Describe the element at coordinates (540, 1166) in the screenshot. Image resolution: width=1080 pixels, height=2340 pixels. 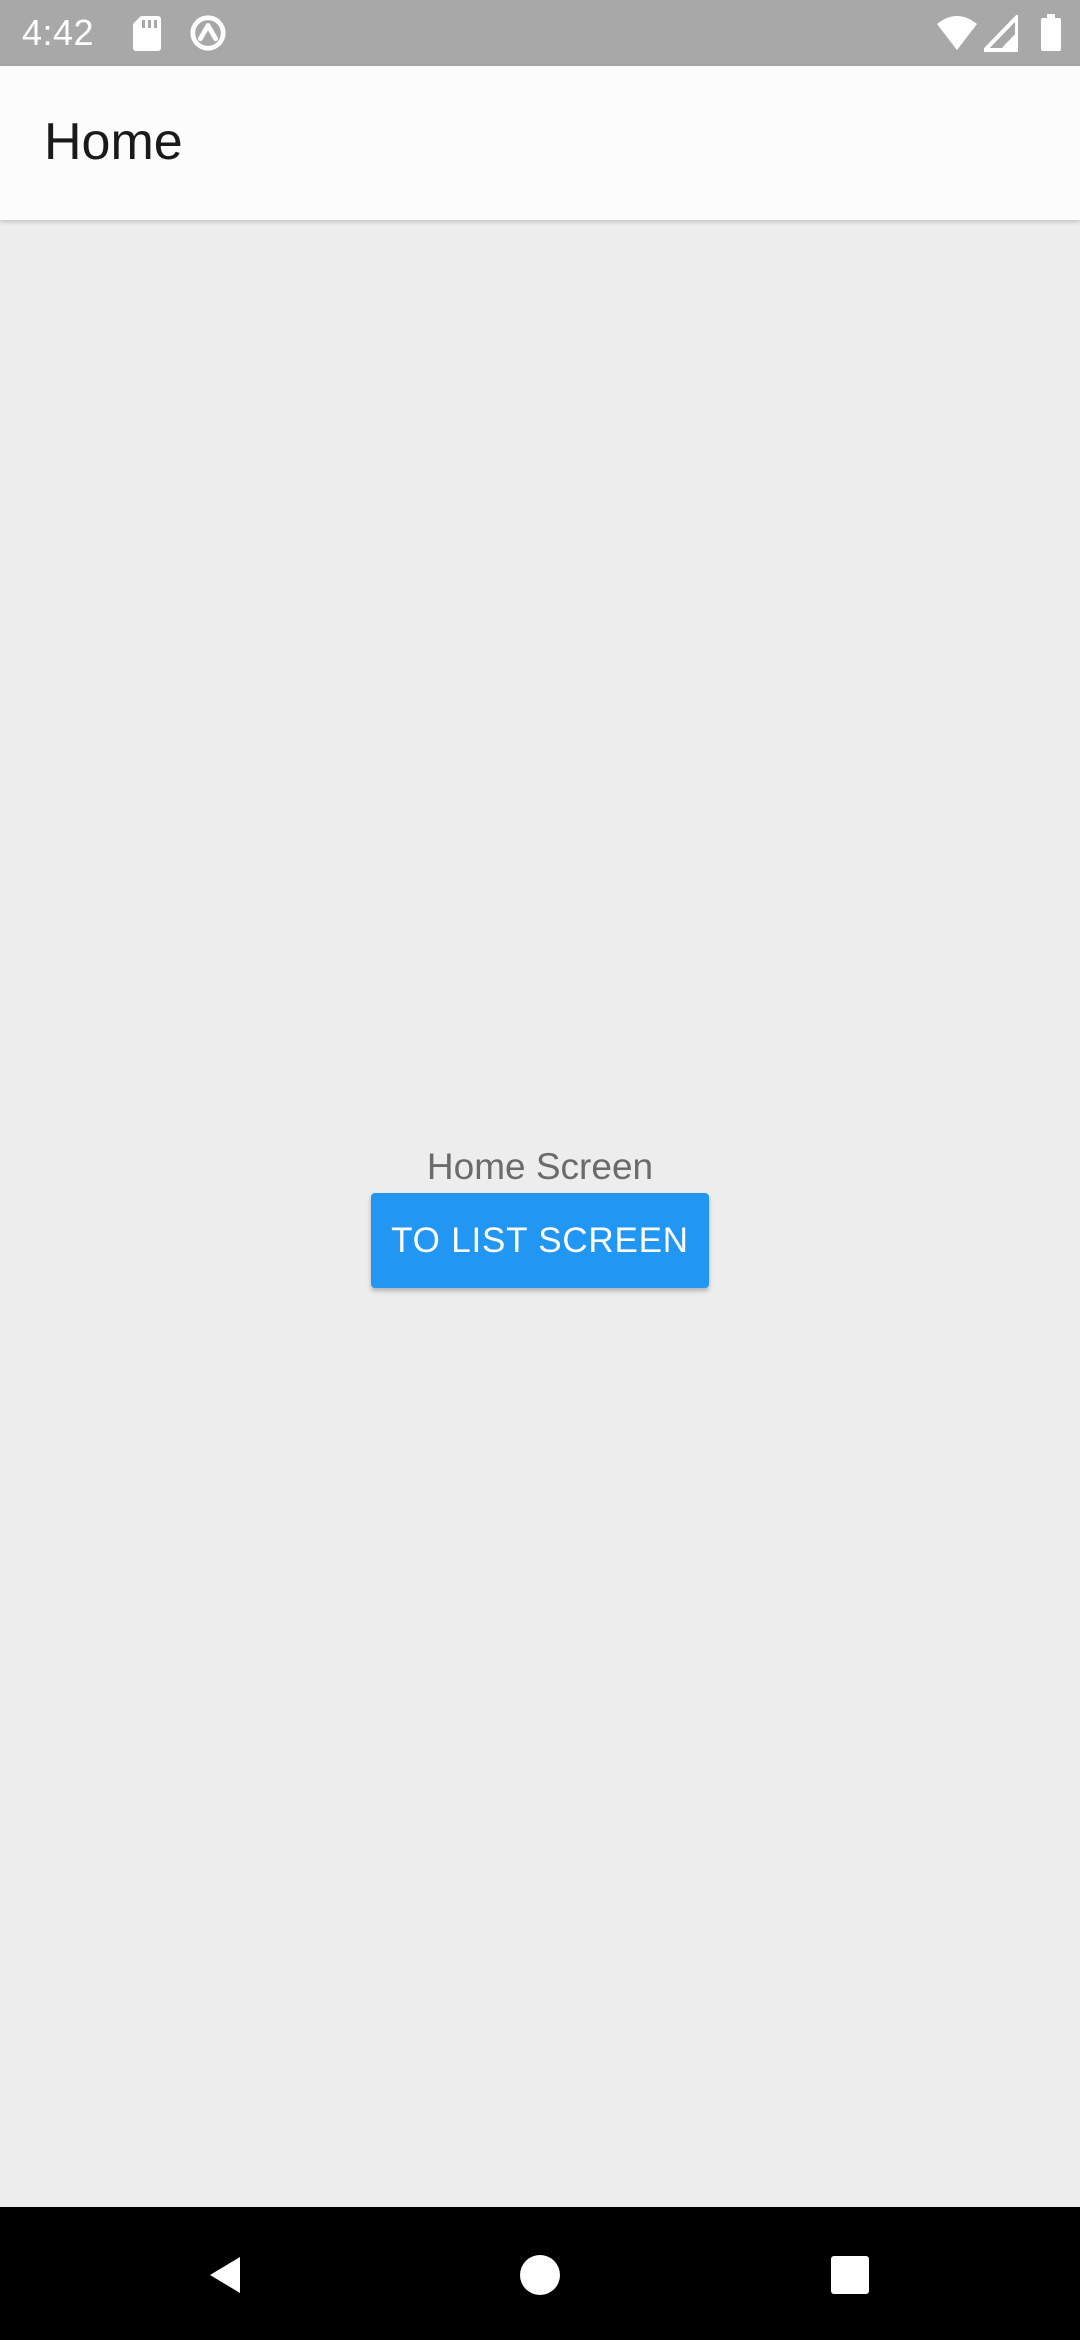
I see `screen-label: Home Screen` at that location.